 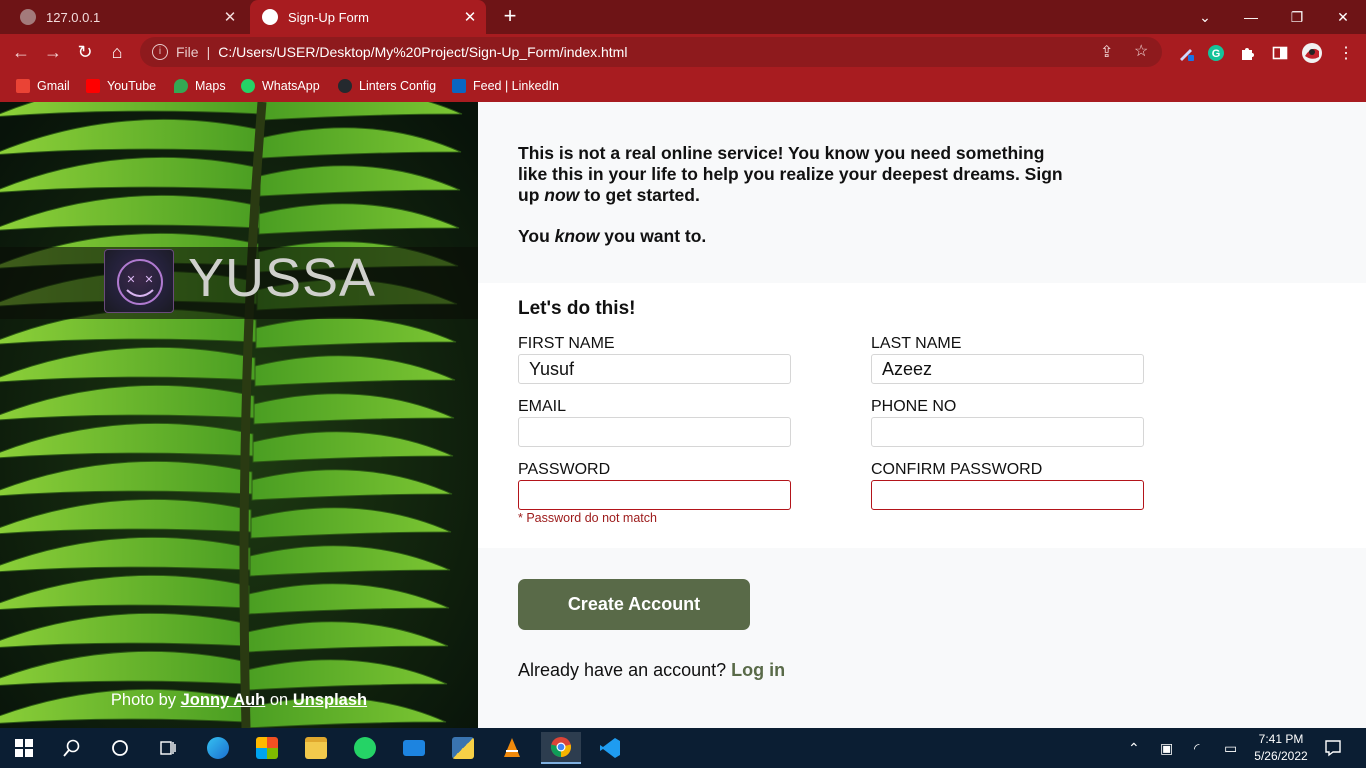 What do you see at coordinates (1346, 53) in the screenshot?
I see `kebab-menu-icon: ⋮` at bounding box center [1346, 53].